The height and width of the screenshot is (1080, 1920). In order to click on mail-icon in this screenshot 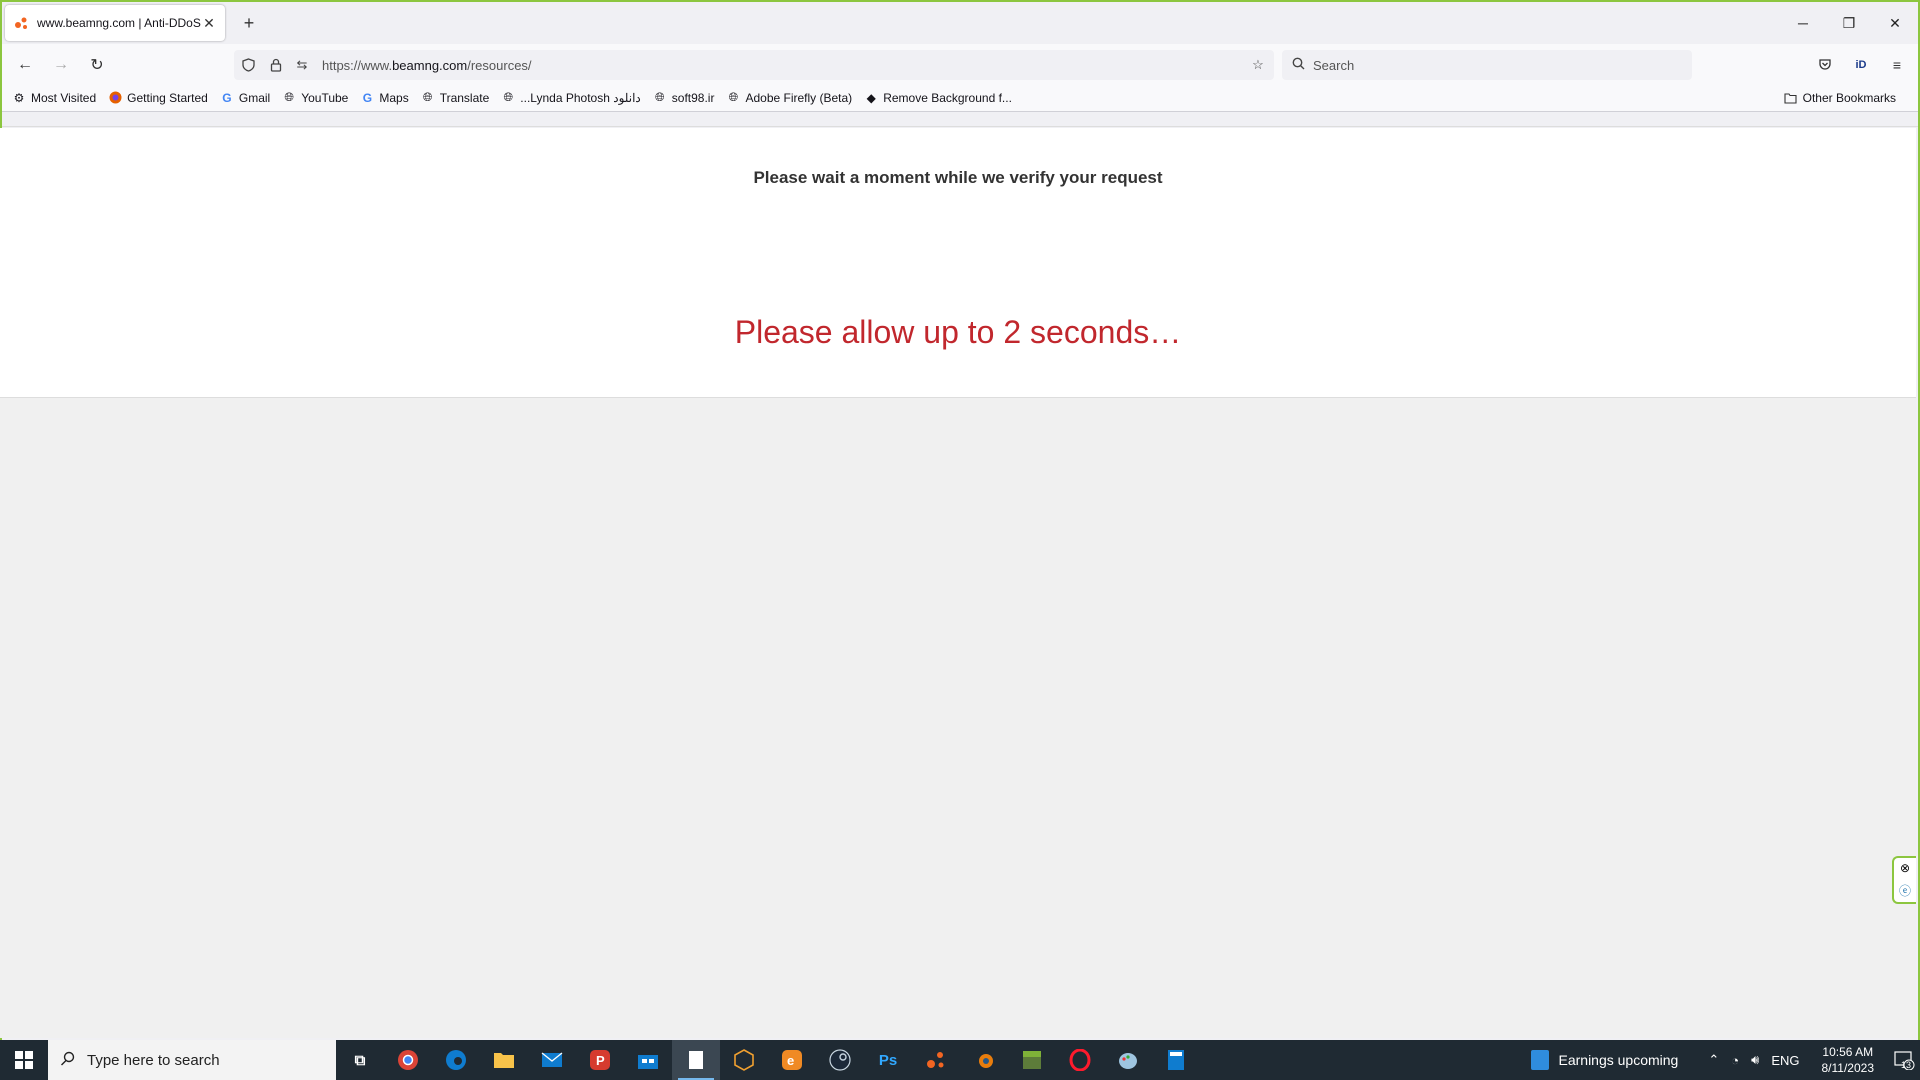, I will do `click(552, 1060)`.